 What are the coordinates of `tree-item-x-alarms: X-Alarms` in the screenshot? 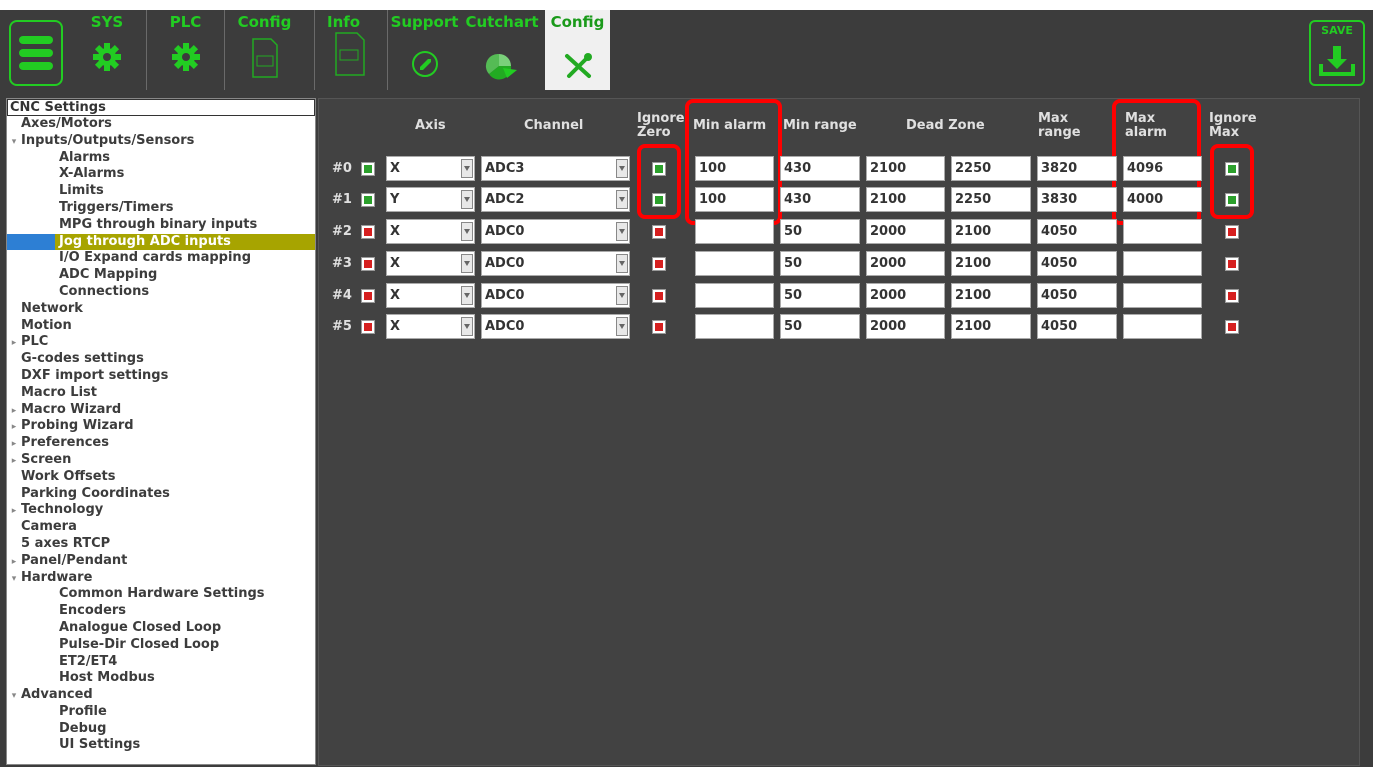 It's located at (161, 174).